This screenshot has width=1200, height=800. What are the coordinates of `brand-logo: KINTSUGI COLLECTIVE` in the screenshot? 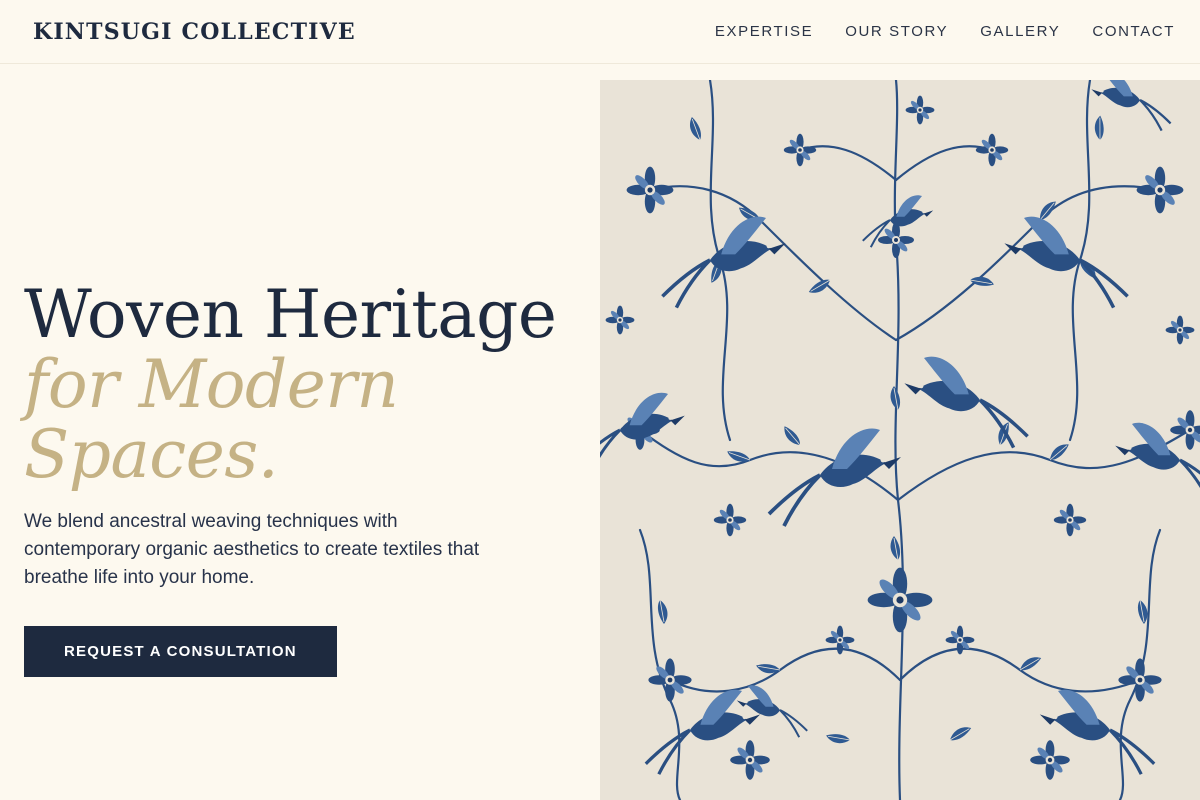 It's located at (194, 32).